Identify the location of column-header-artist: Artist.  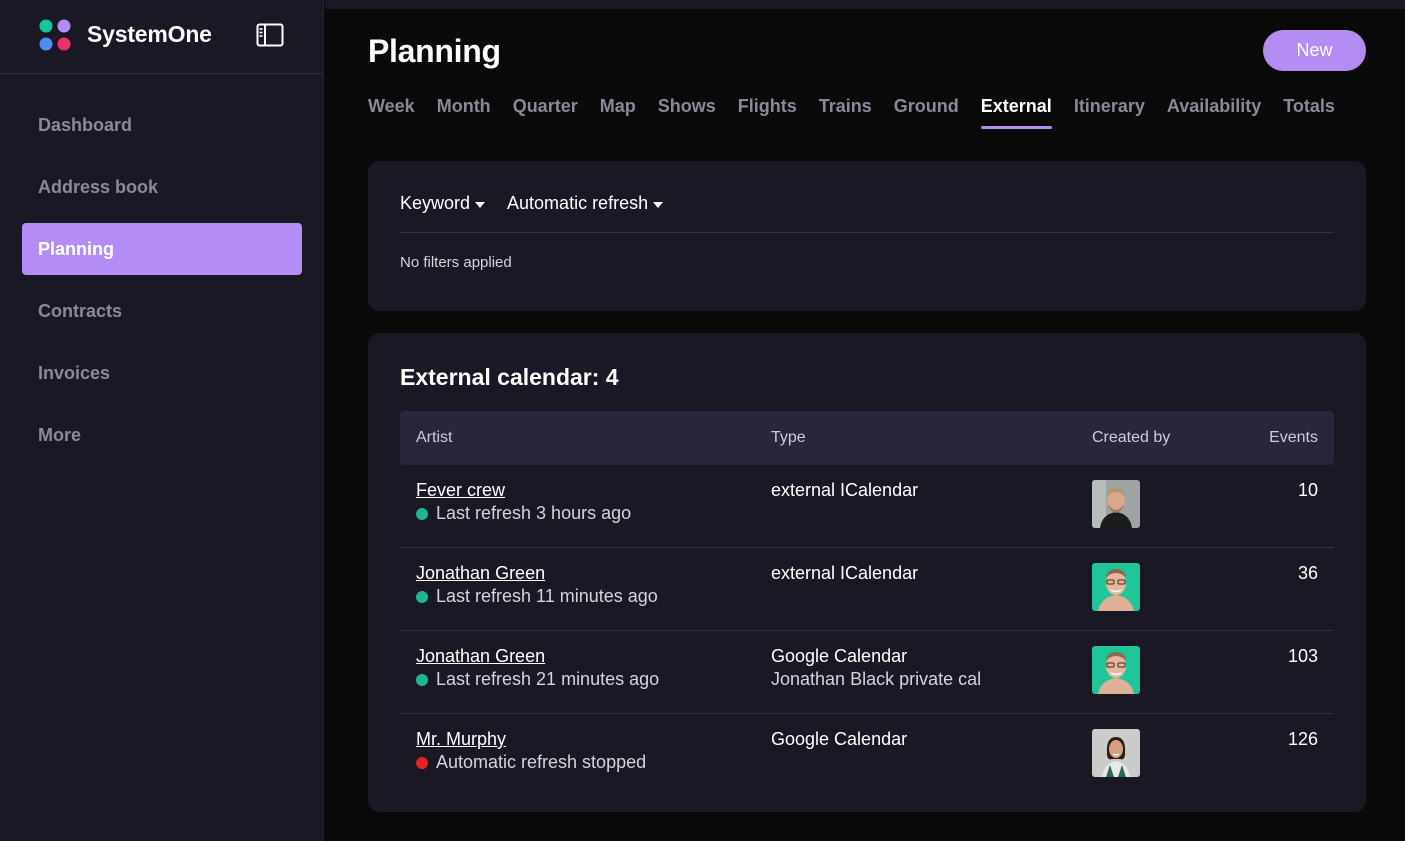
(434, 438).